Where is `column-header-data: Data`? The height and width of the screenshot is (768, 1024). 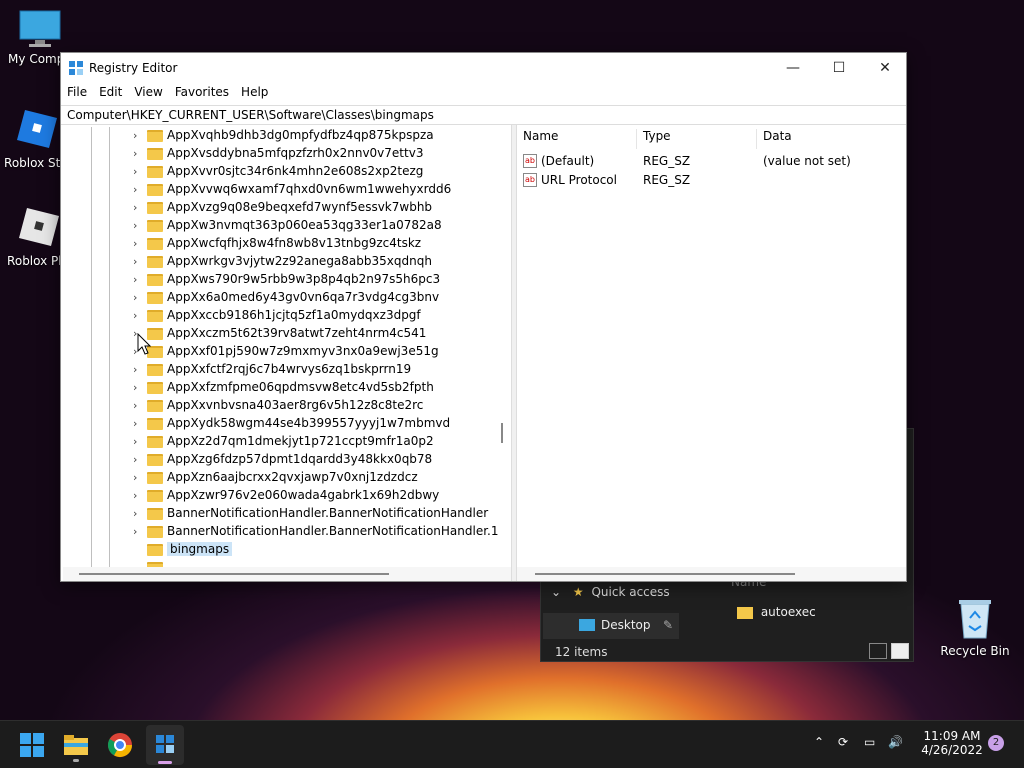 column-header-data: Data is located at coordinates (831, 139).